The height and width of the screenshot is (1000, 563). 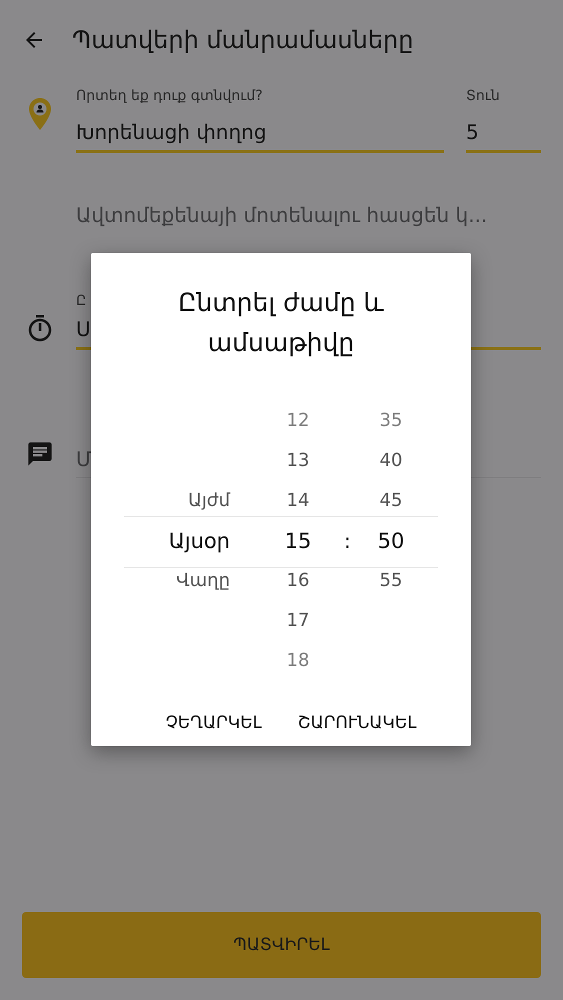 I want to click on house-field: Տուն 5, so click(x=503, y=120).